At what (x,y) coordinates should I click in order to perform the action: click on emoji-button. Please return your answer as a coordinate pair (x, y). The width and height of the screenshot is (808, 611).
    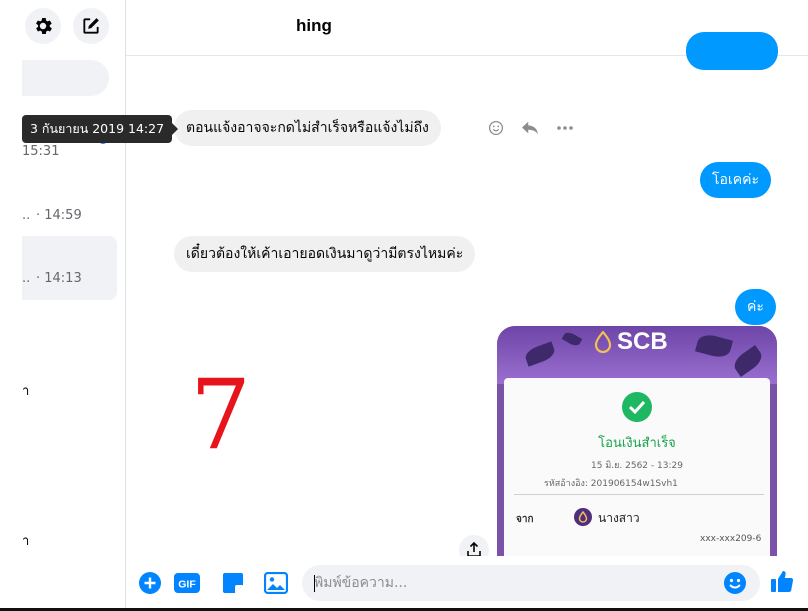
    Looking at the image, I should click on (735, 583).